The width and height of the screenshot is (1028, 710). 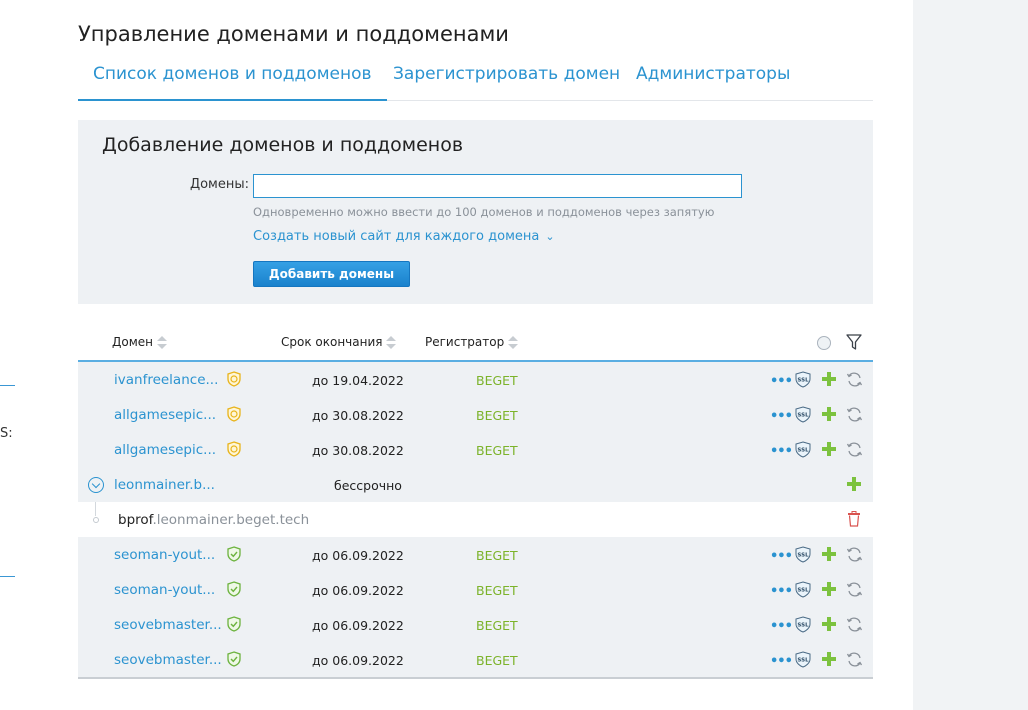 I want to click on chevron-down-icon: ⌄, so click(x=550, y=236).